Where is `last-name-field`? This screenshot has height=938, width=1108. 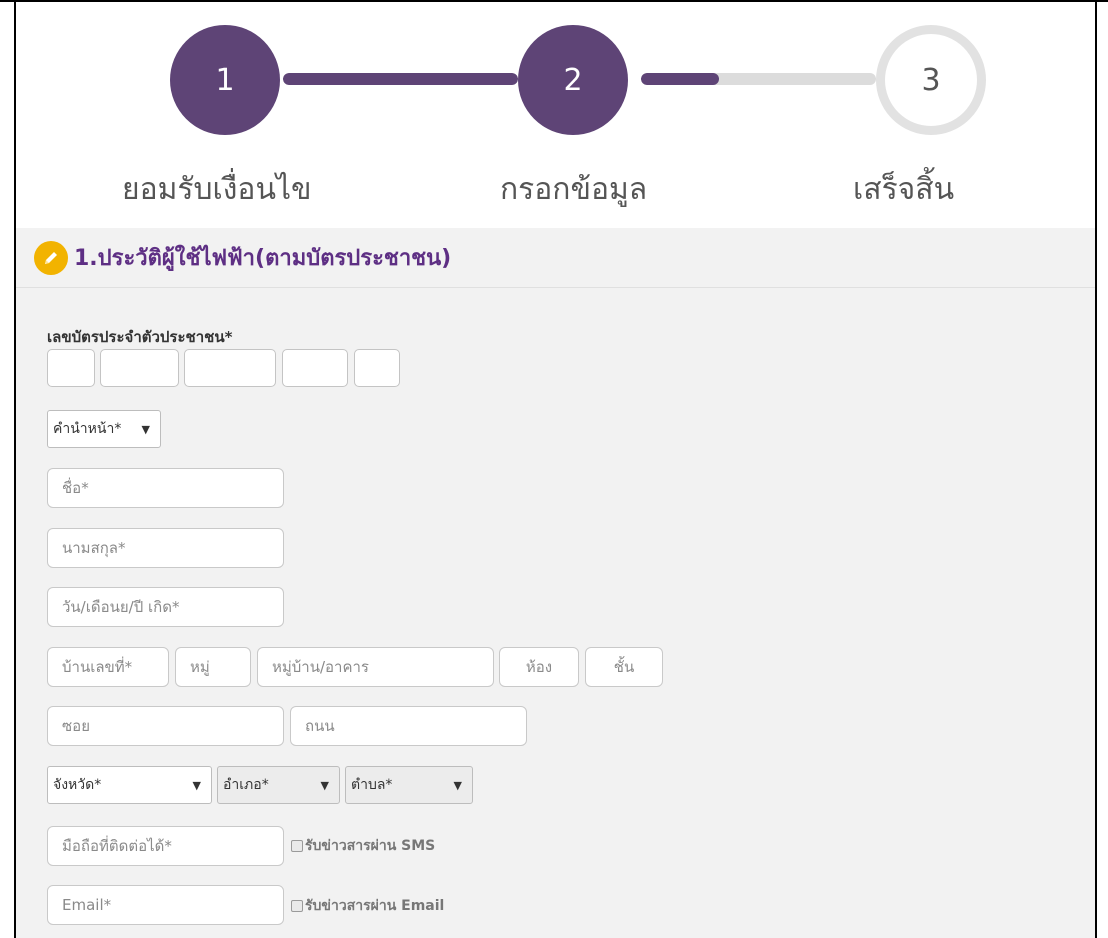
last-name-field is located at coordinates (165, 548).